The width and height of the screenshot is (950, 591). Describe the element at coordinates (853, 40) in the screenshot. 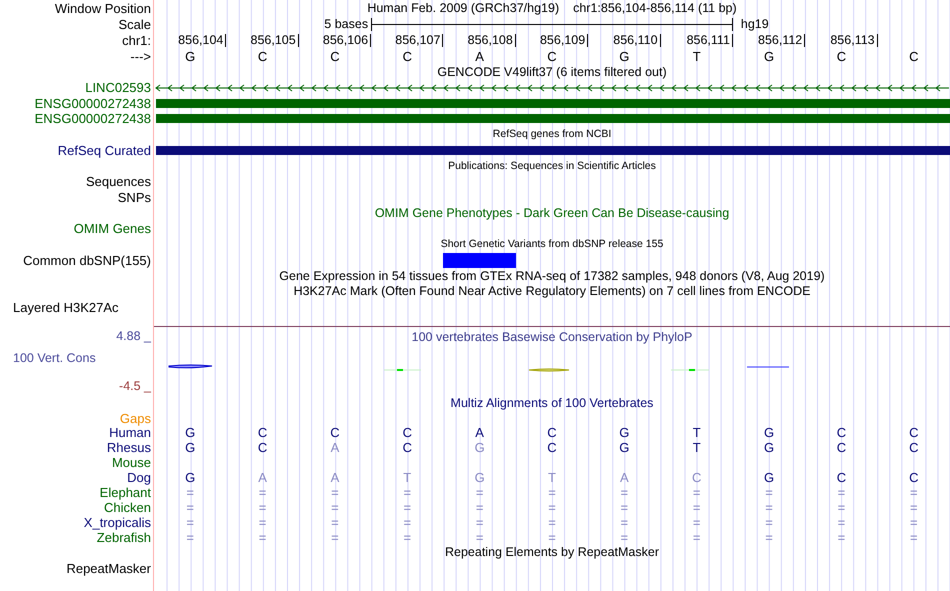

I see `position-label: 856,113` at that location.